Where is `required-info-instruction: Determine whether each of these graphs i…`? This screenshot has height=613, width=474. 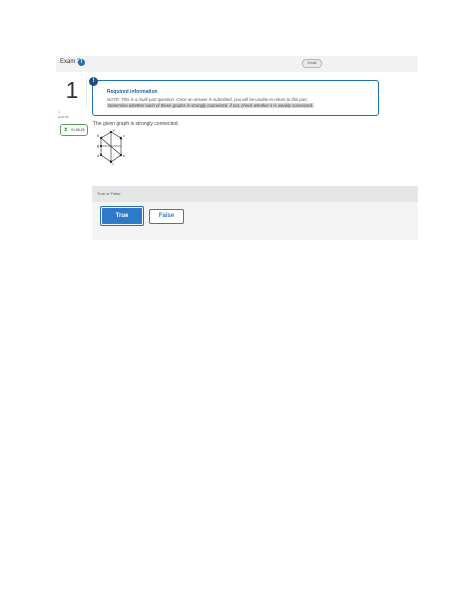 required-info-instruction: Determine whether each of these graphs i… is located at coordinates (211, 105).